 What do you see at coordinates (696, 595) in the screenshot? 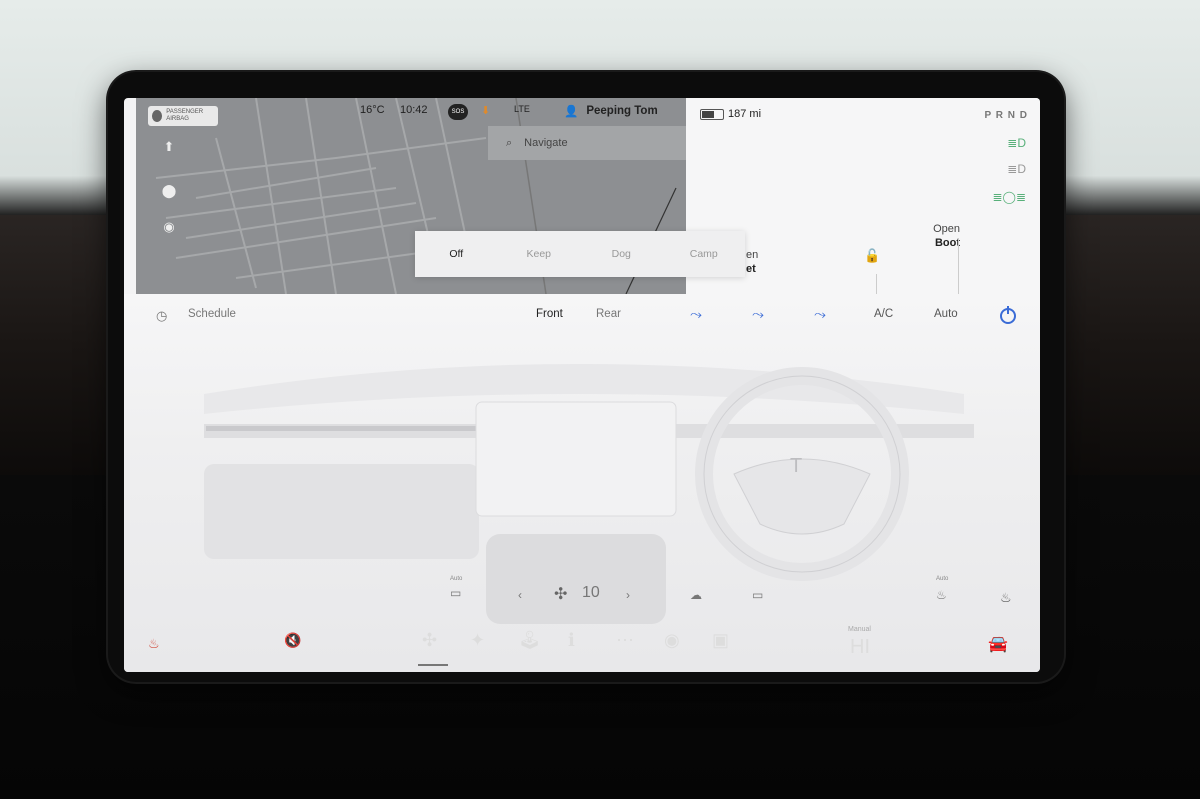
I see `front-defrost-icon: ☁` at bounding box center [696, 595].